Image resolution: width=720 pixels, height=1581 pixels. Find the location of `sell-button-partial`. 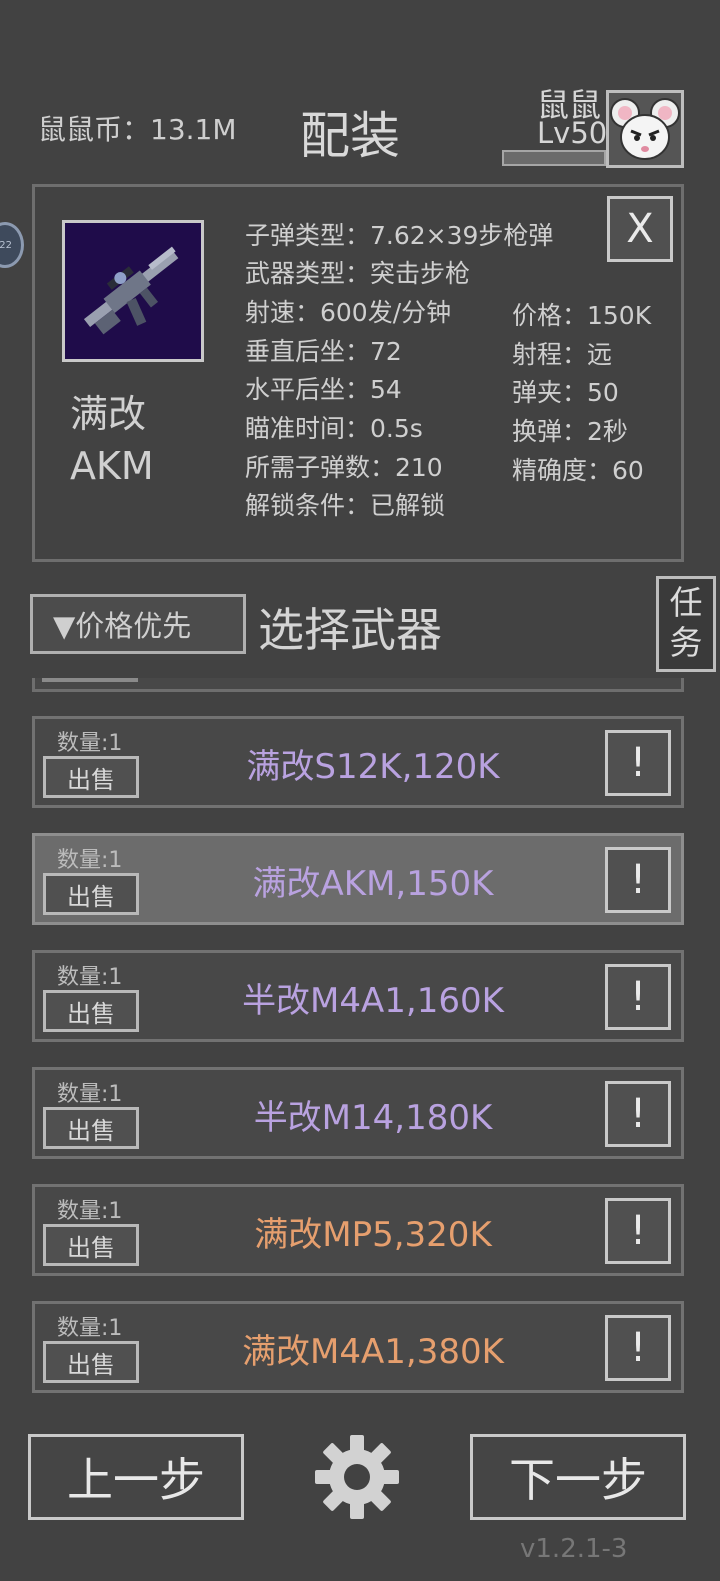

sell-button-partial is located at coordinates (90, 680).